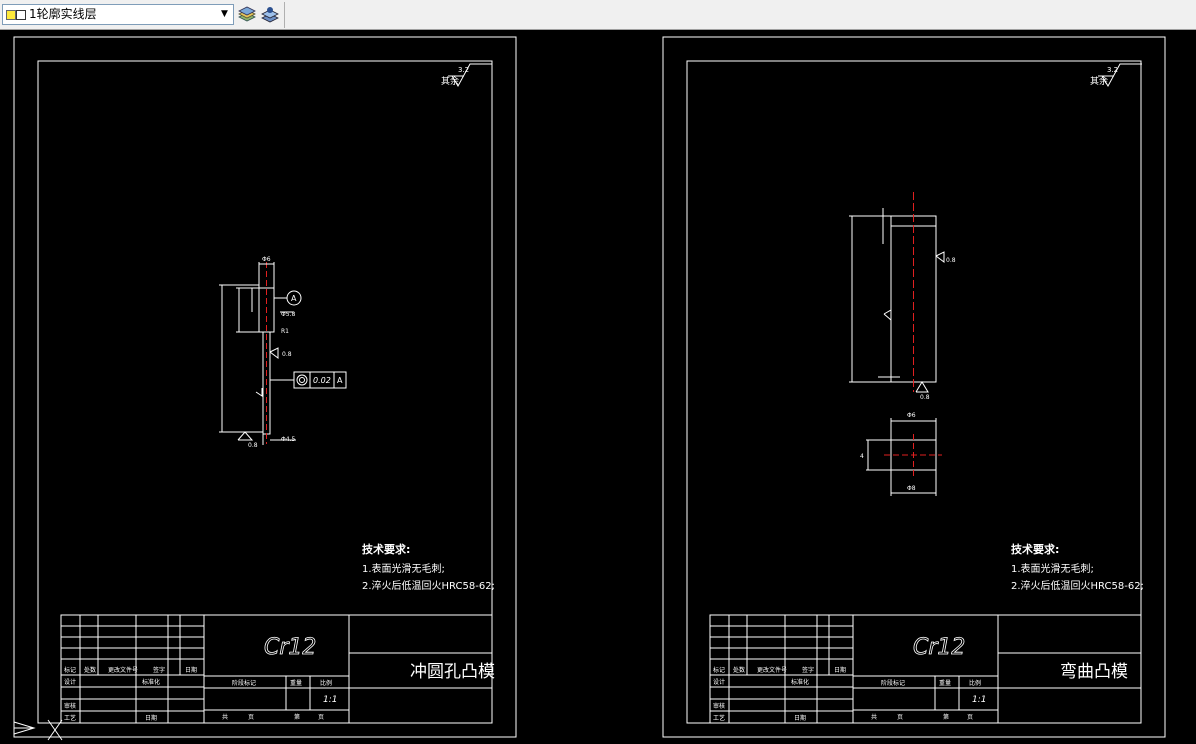 Image resolution: width=1196 pixels, height=744 pixels. What do you see at coordinates (247, 15) in the screenshot?
I see `layer-manager-icon` at bounding box center [247, 15].